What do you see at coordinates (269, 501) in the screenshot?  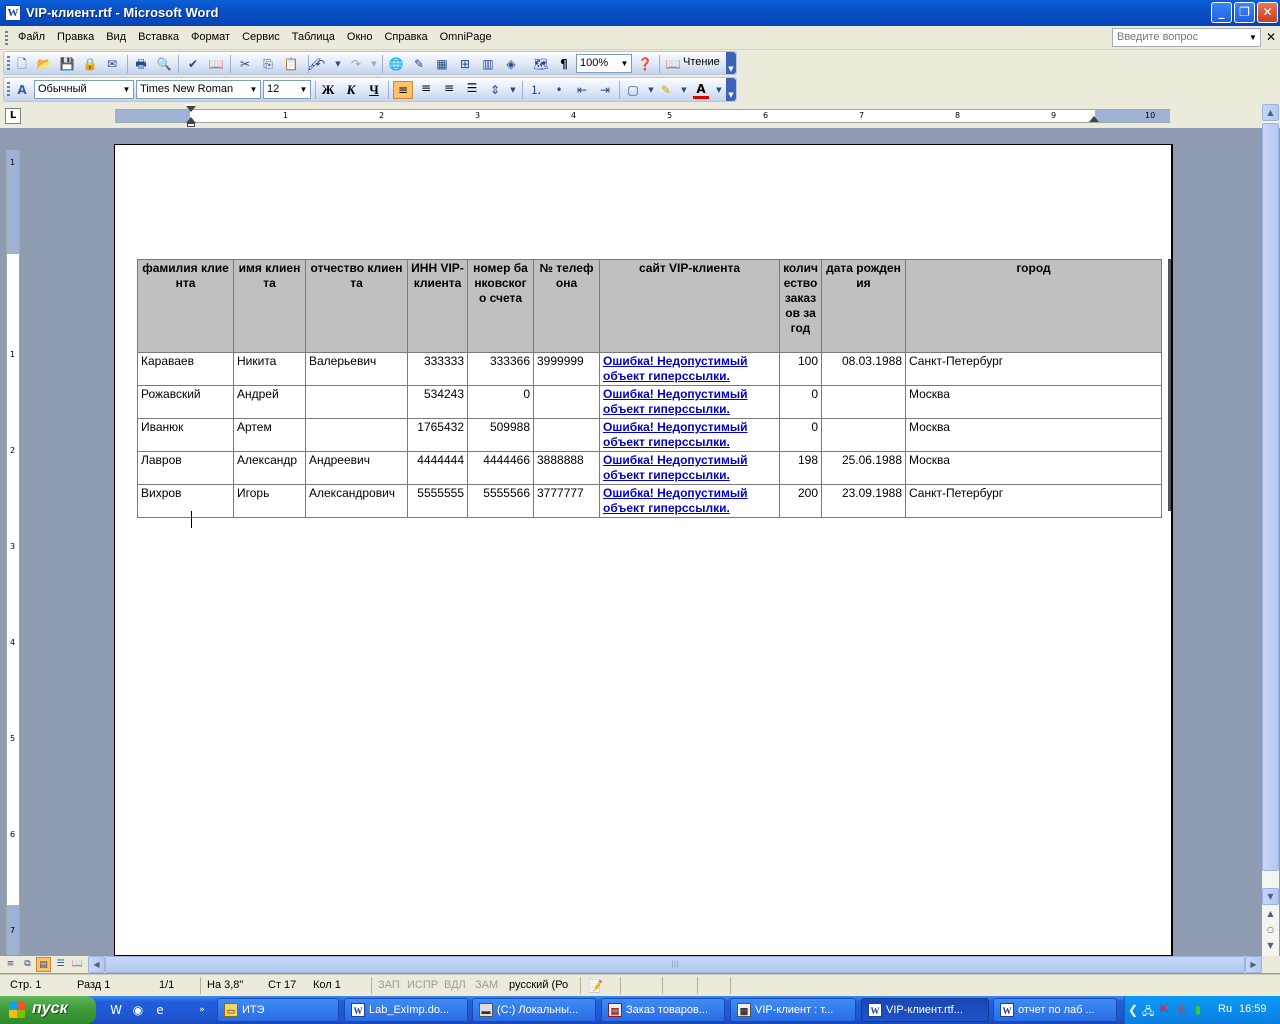 I see `table-cell: Игорь` at bounding box center [269, 501].